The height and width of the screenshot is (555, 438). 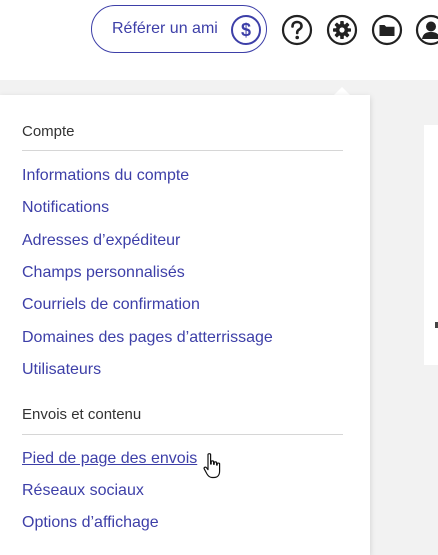 I want to click on menu-item-social-networks: Réseaux sociaux, so click(x=83, y=491).